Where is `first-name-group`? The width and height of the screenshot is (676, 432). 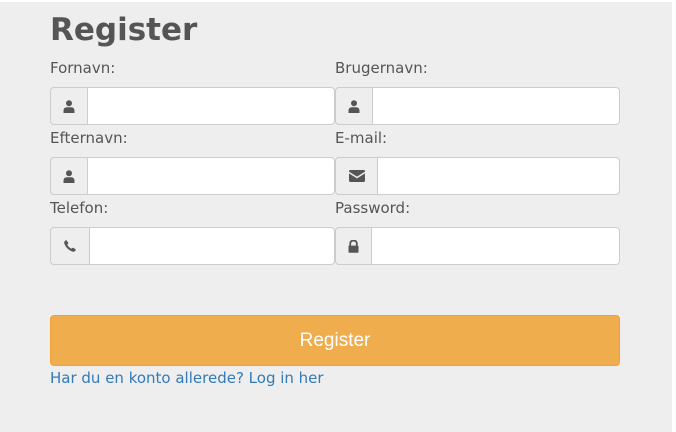 first-name-group is located at coordinates (192, 106).